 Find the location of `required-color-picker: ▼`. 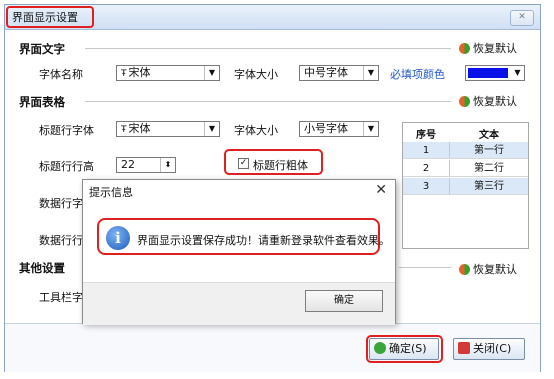

required-color-picker: ▼ is located at coordinates (495, 73).